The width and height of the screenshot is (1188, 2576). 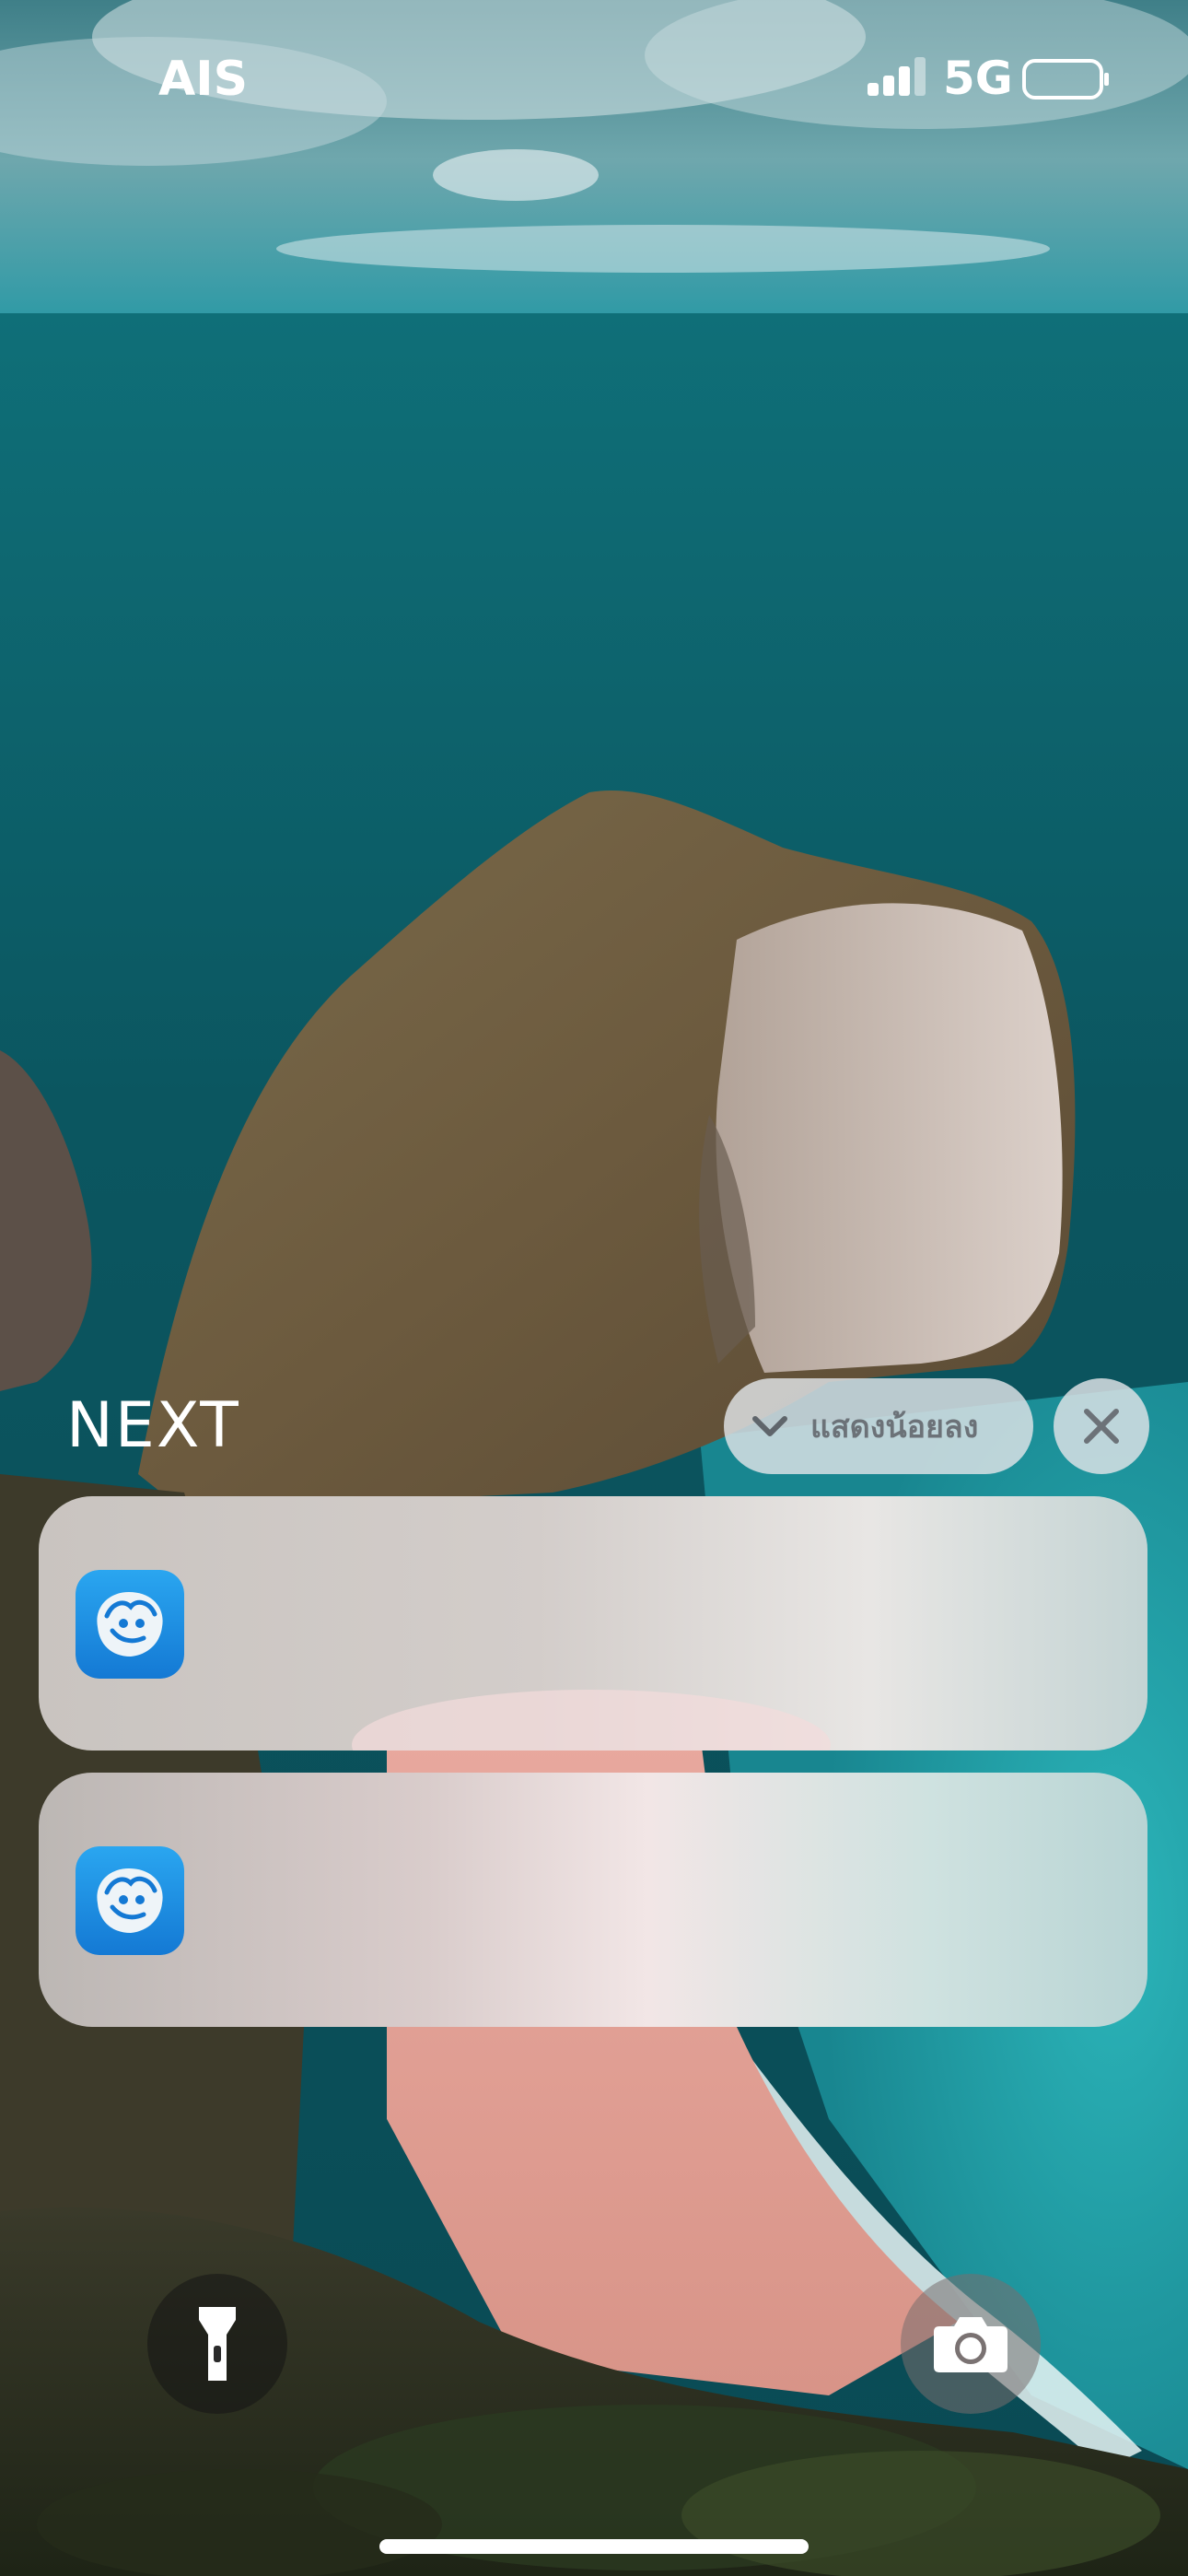 I want to click on carrier-name: AIS, so click(x=203, y=79).